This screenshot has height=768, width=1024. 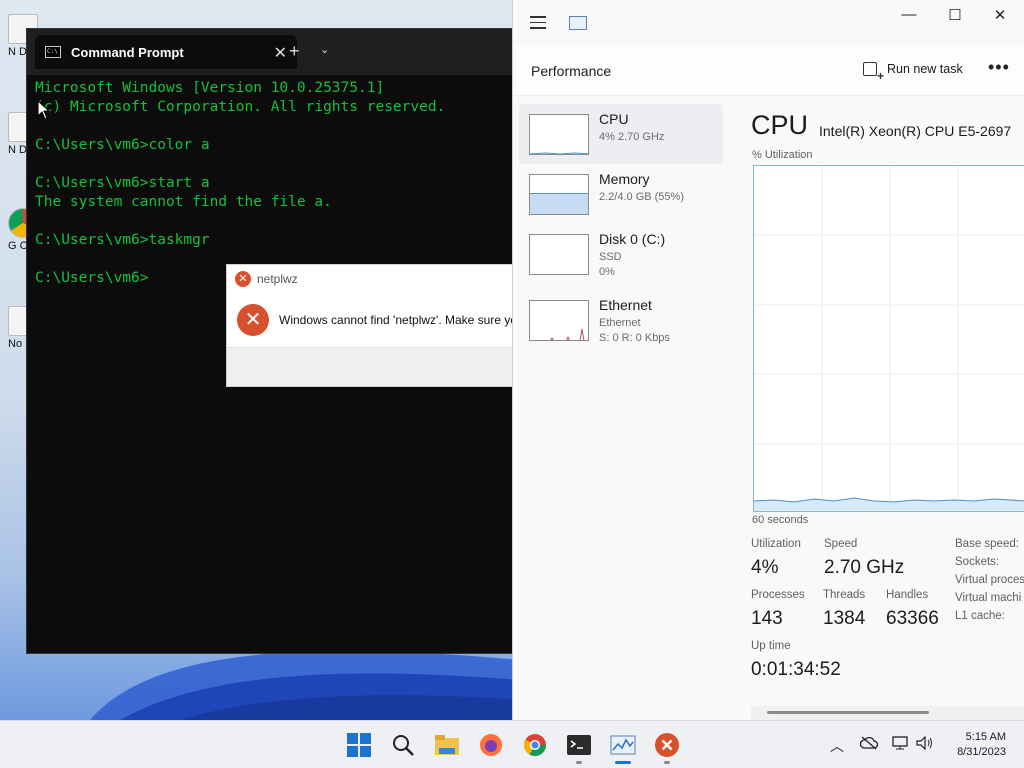 I want to click on cmd-line: C:\Users\vm6>color a, so click(x=122, y=145).